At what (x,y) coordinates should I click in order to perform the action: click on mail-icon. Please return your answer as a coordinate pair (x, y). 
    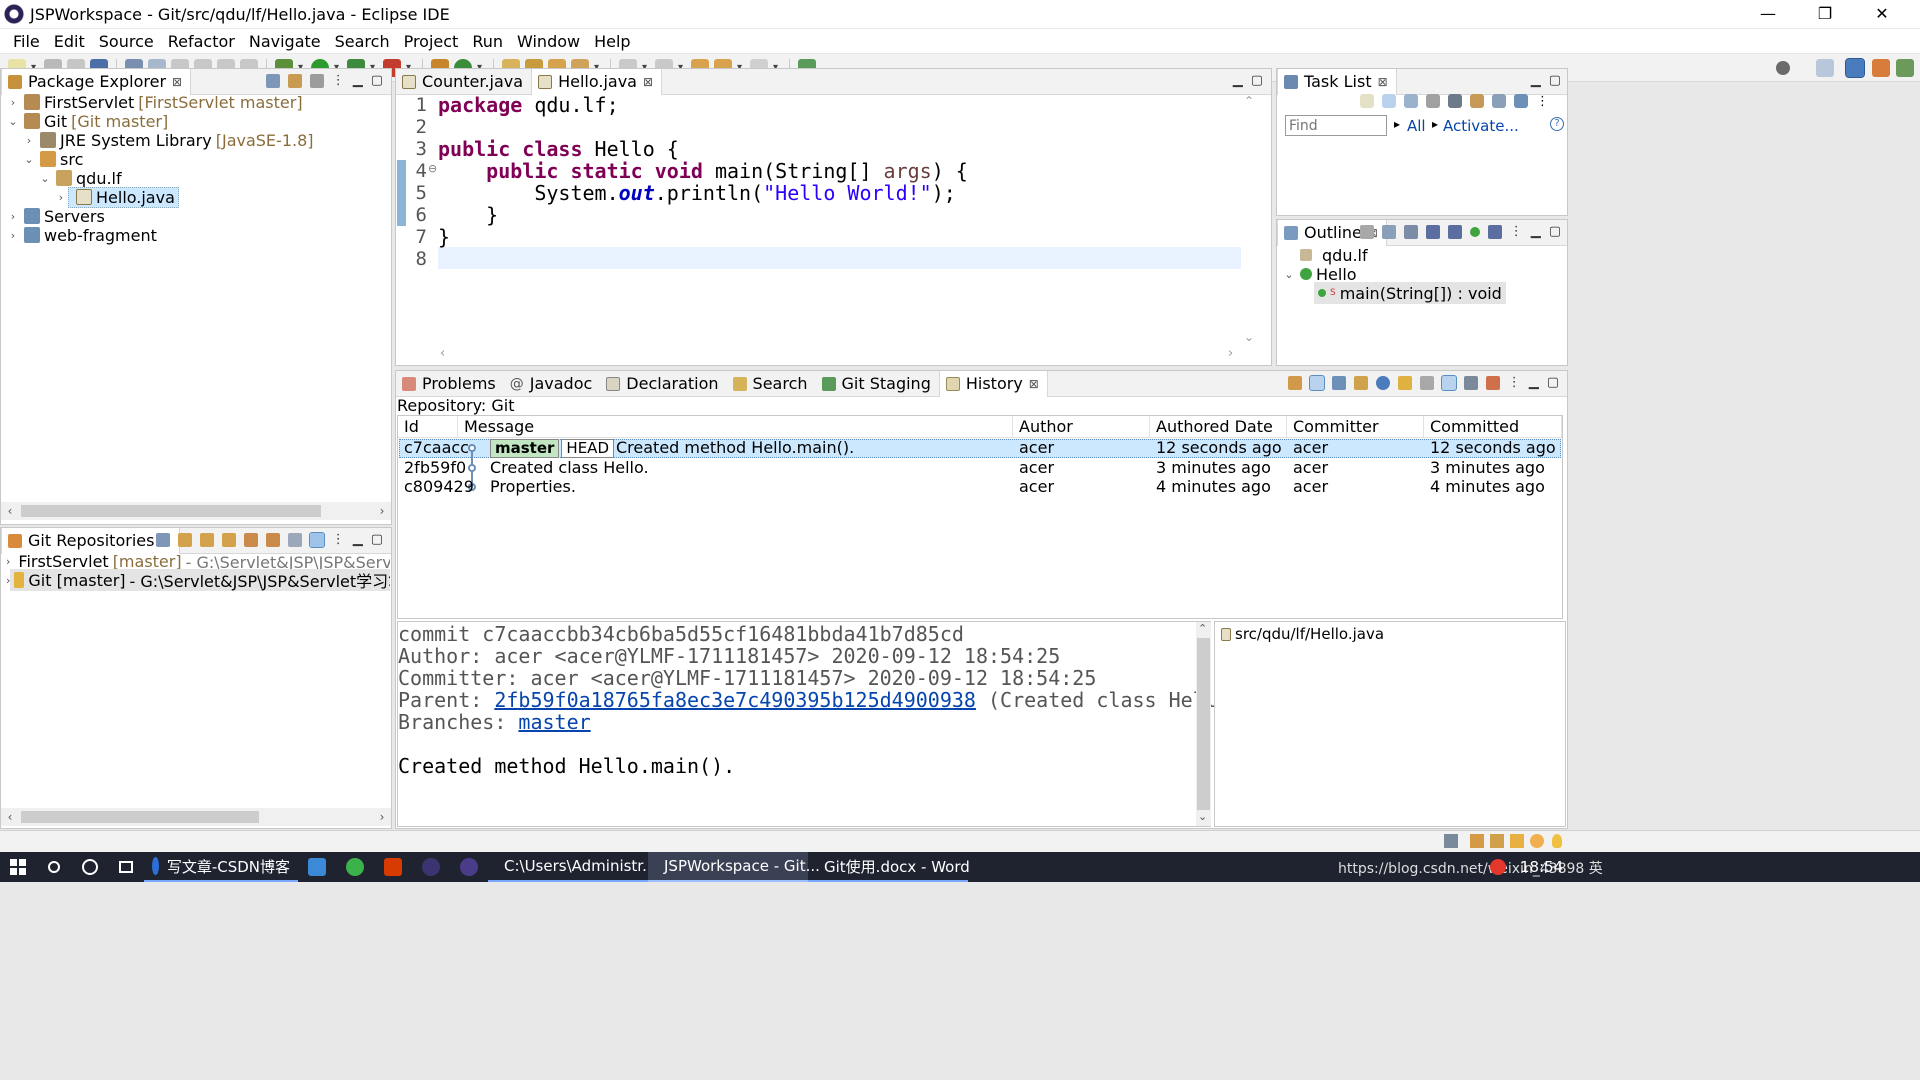
    Looking at the image, I should click on (317, 867).